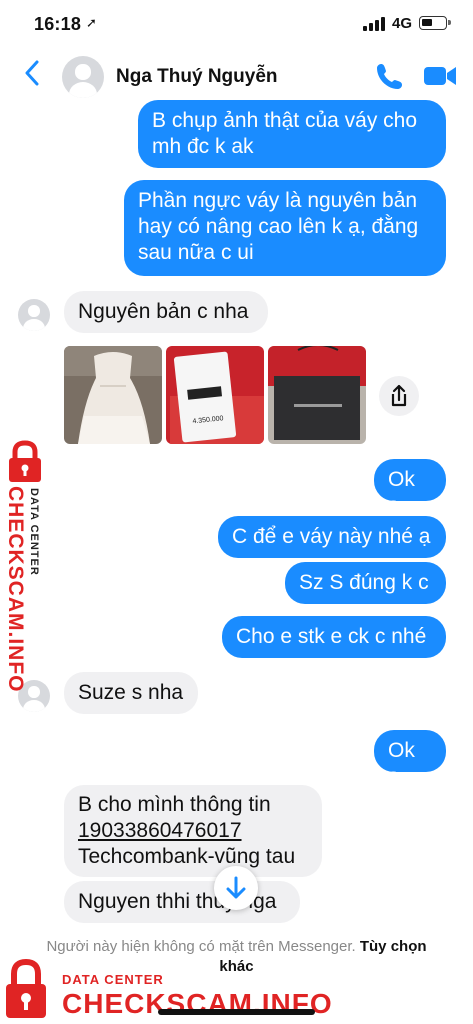 The width and height of the screenshot is (473, 1024). Describe the element at coordinates (32, 75) in the screenshot. I see `back-chevron-icon` at that location.